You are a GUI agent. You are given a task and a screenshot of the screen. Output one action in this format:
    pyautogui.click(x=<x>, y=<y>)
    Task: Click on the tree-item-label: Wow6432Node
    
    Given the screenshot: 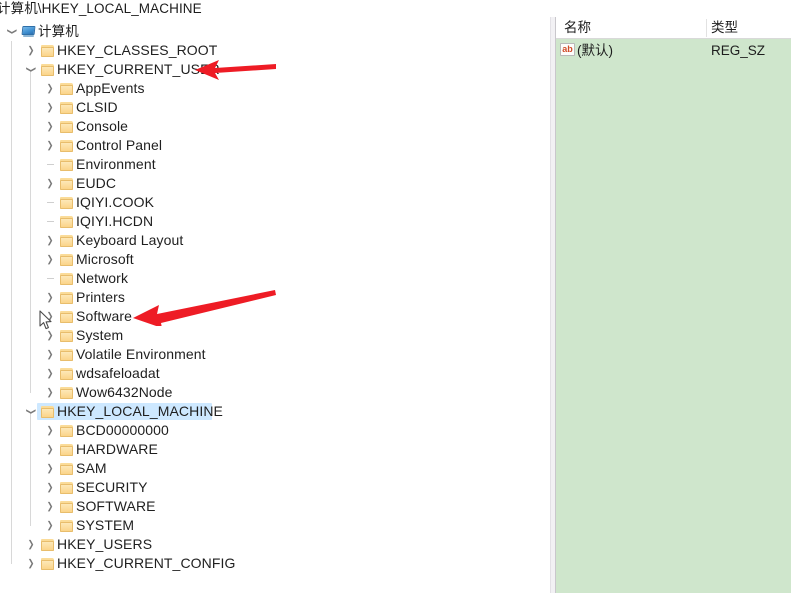 What is the action you would take?
    pyautogui.click(x=124, y=392)
    